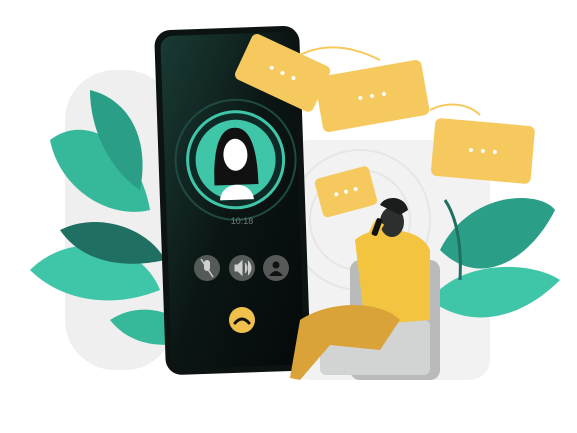 The width and height of the screenshot is (577, 433). Describe the element at coordinates (242, 221) in the screenshot. I see `call-timer: 10:18` at that location.